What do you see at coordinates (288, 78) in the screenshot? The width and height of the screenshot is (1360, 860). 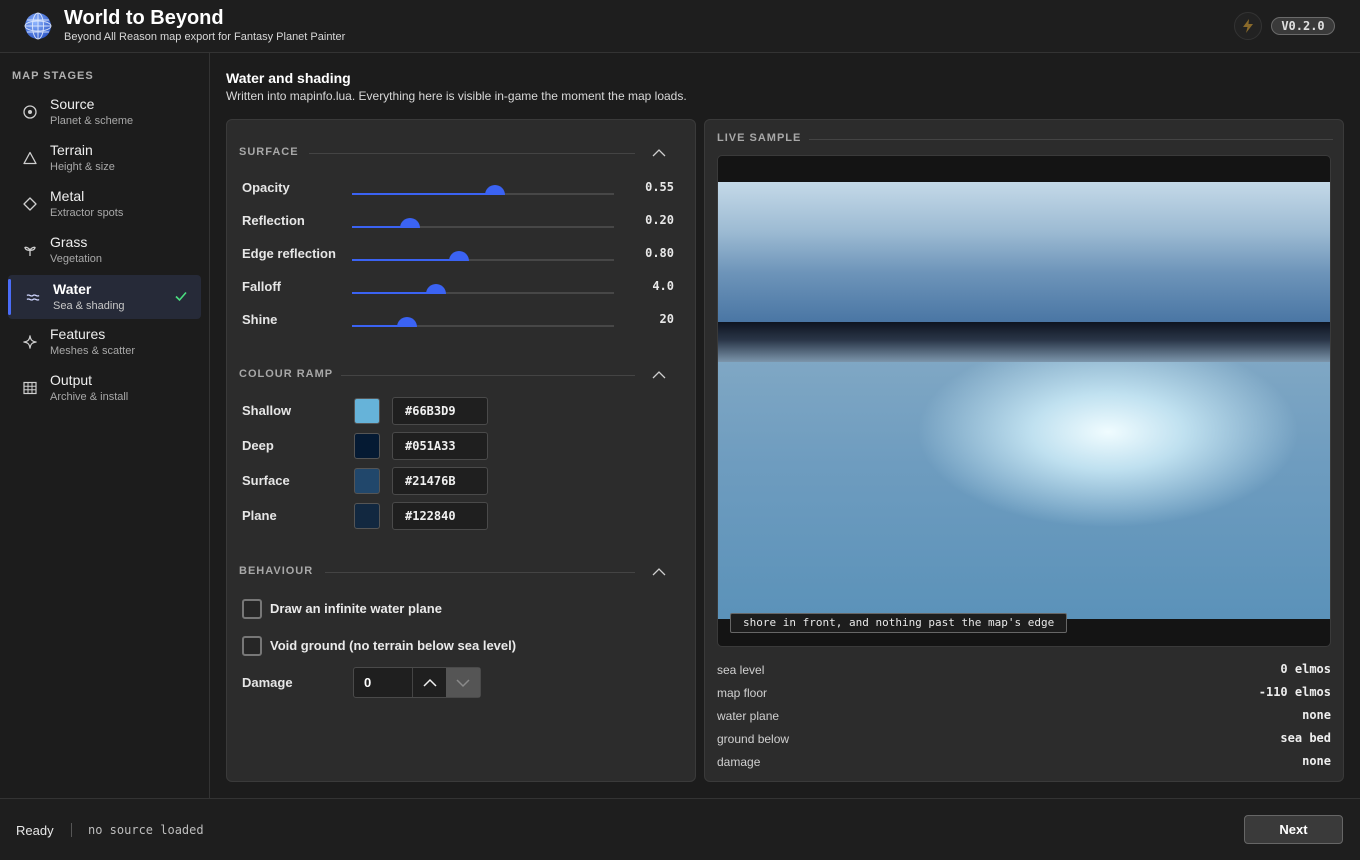 I see `page-title: Water and shading` at bounding box center [288, 78].